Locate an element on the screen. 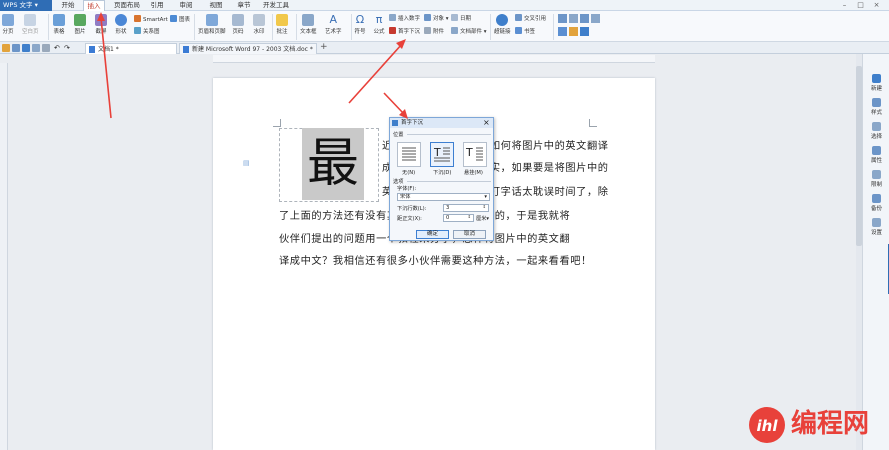 The image size is (889, 450). red-arrow-to-dialog is located at coordinates (394, 103).